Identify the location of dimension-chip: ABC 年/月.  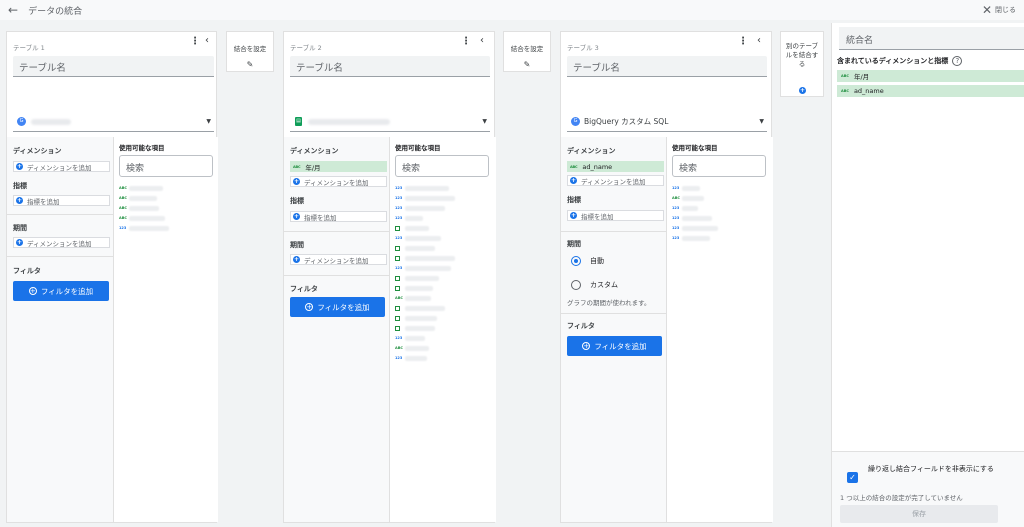
(338, 166).